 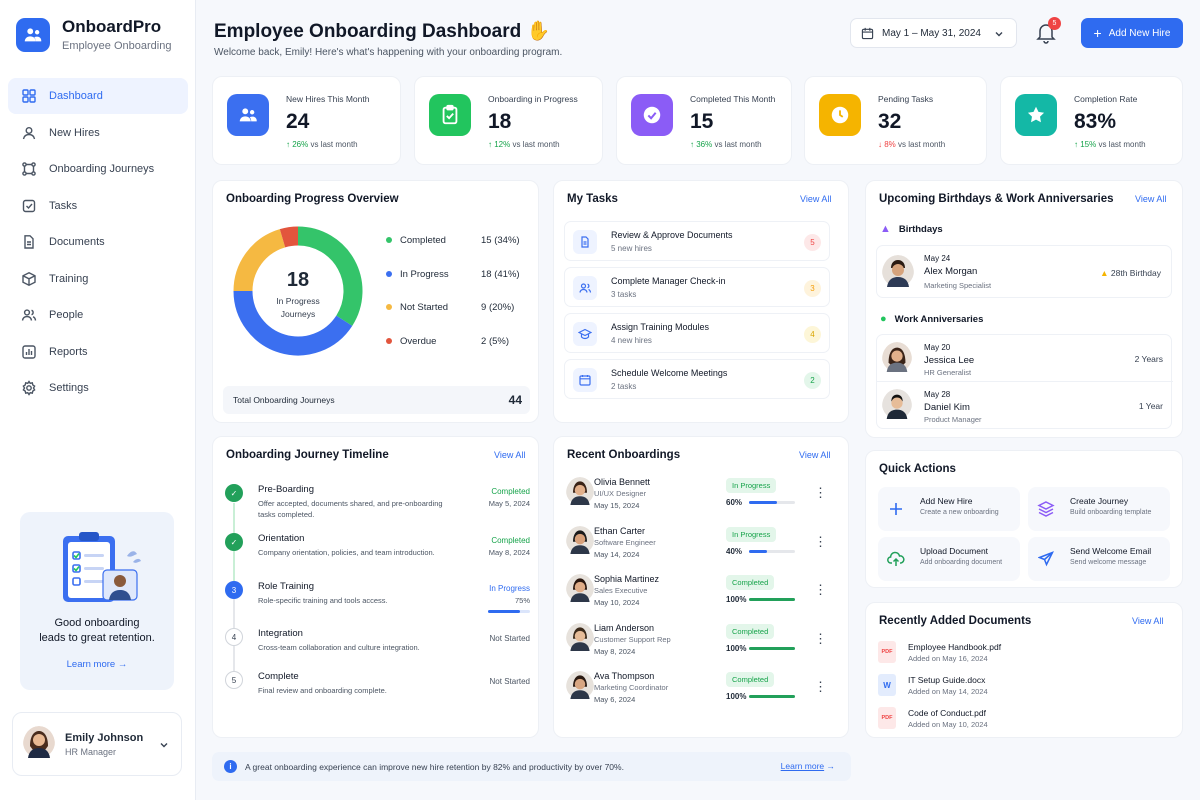 I want to click on task-title: Review & Approve Documents, so click(x=672, y=235).